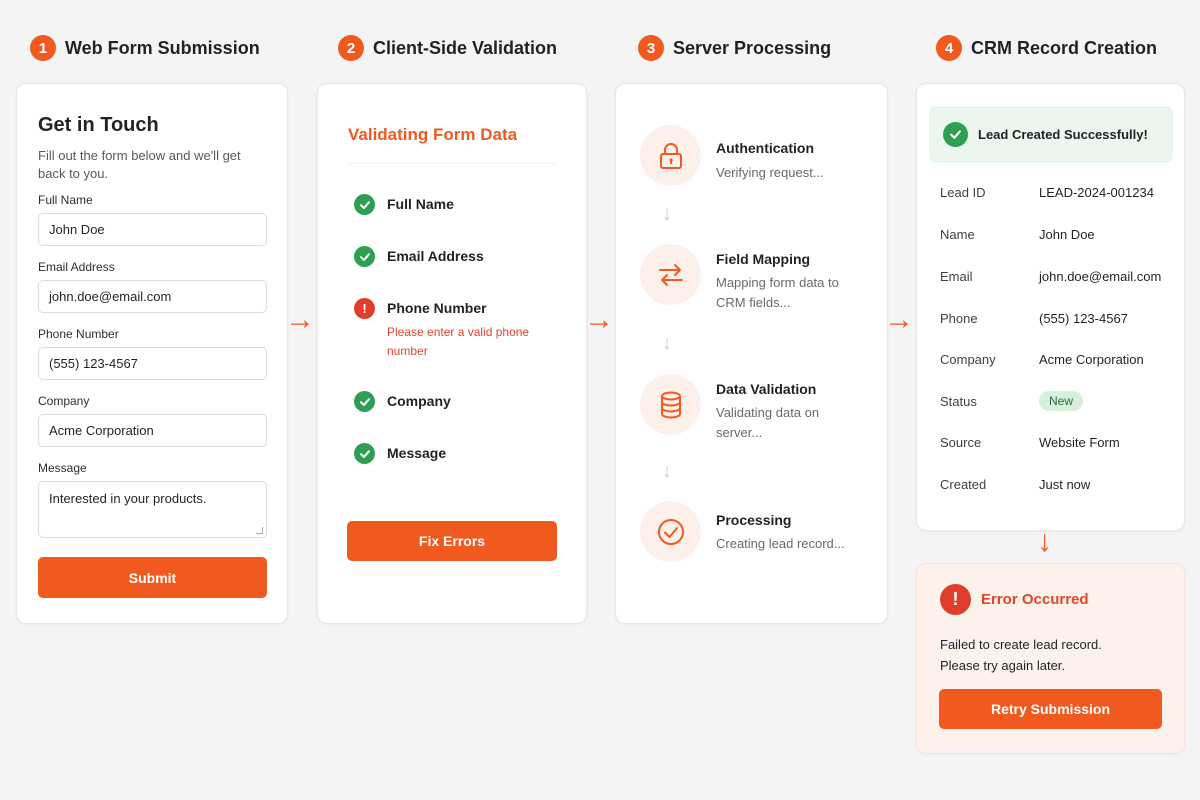  Describe the element at coordinates (963, 484) in the screenshot. I see `crm-field-key: Created` at that location.